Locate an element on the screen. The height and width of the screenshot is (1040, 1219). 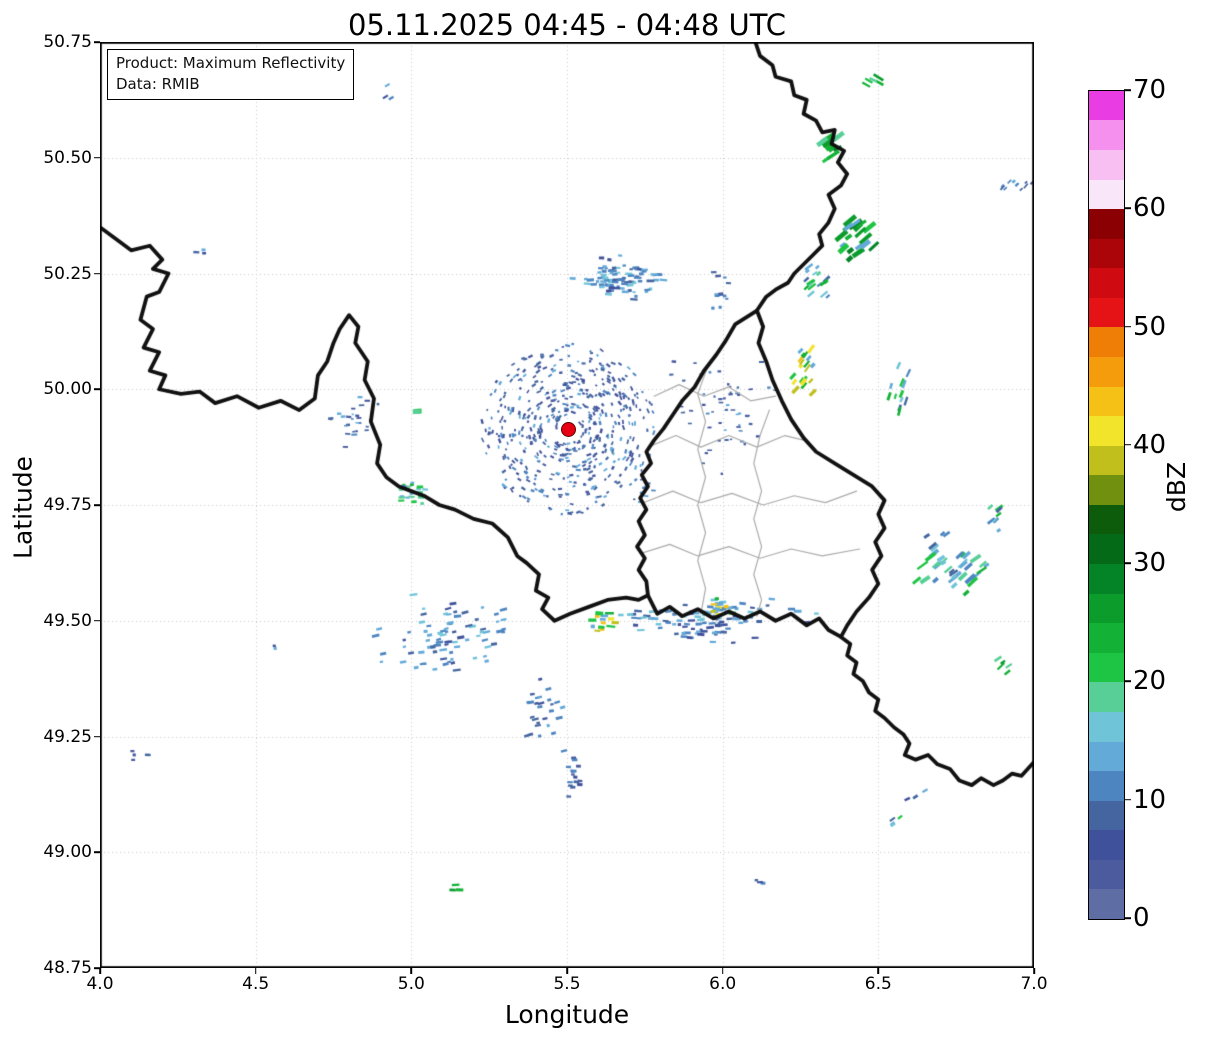
colorbar-tick-label: 10 is located at coordinates (1150, 799).